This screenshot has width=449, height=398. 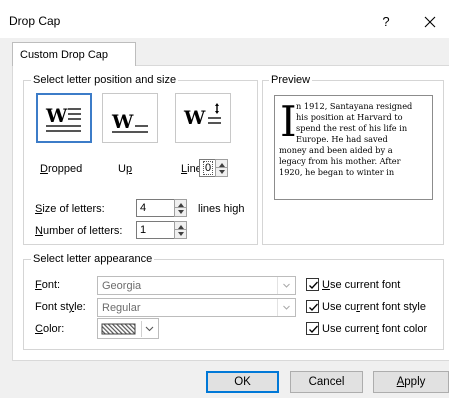 What do you see at coordinates (70, 209) in the screenshot?
I see `size-label: Size of letters:` at bounding box center [70, 209].